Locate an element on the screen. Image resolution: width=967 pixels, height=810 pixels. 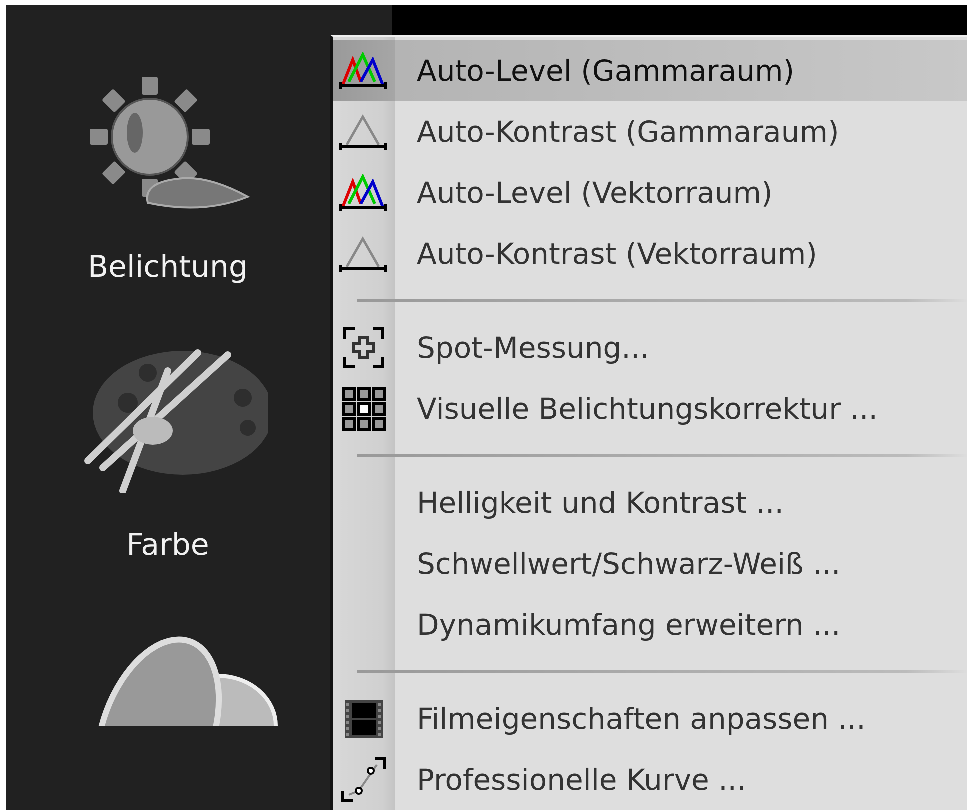
tool-label: Farbe is located at coordinates (168, 546).